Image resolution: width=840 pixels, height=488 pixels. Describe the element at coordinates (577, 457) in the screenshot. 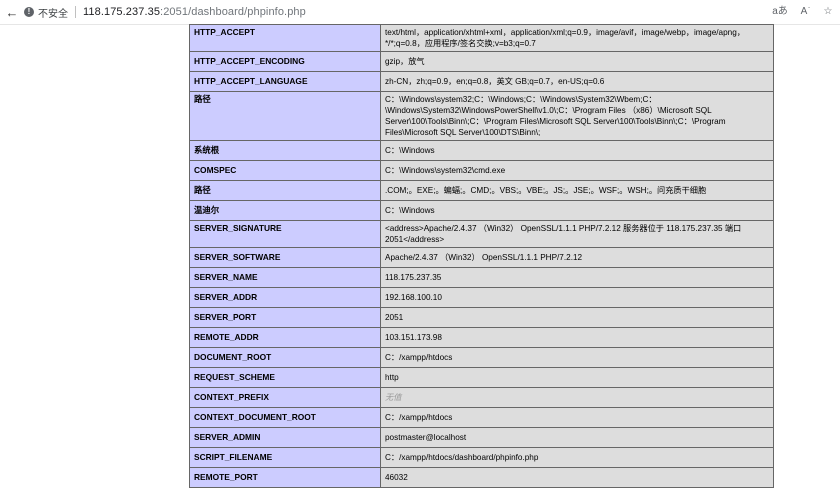

I see `row-value: C：/xampp/htdocs/dashboard/phpinfo.php` at that location.